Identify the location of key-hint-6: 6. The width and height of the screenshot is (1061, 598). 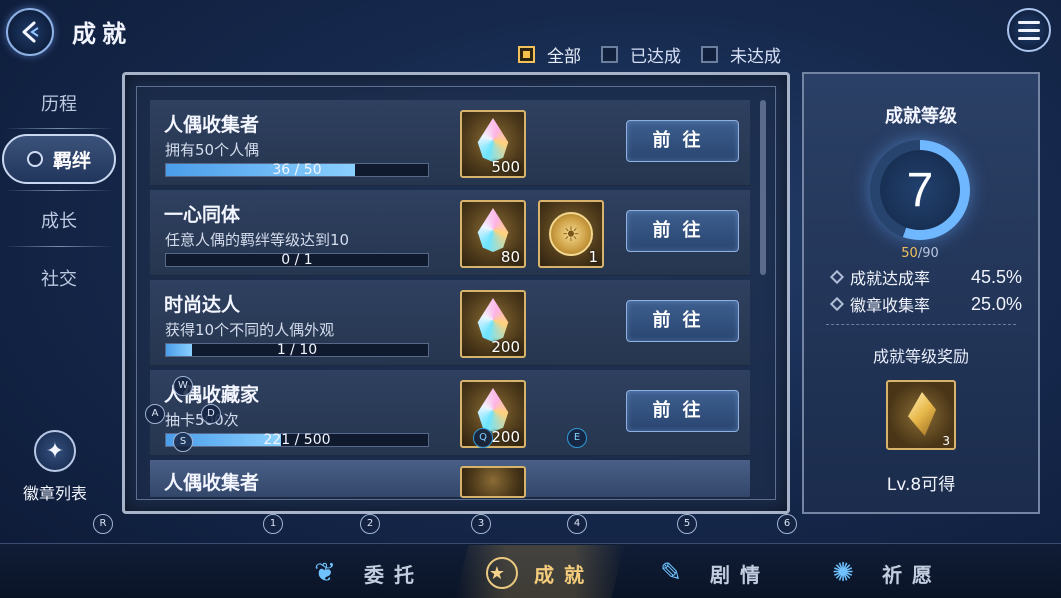
(787, 524).